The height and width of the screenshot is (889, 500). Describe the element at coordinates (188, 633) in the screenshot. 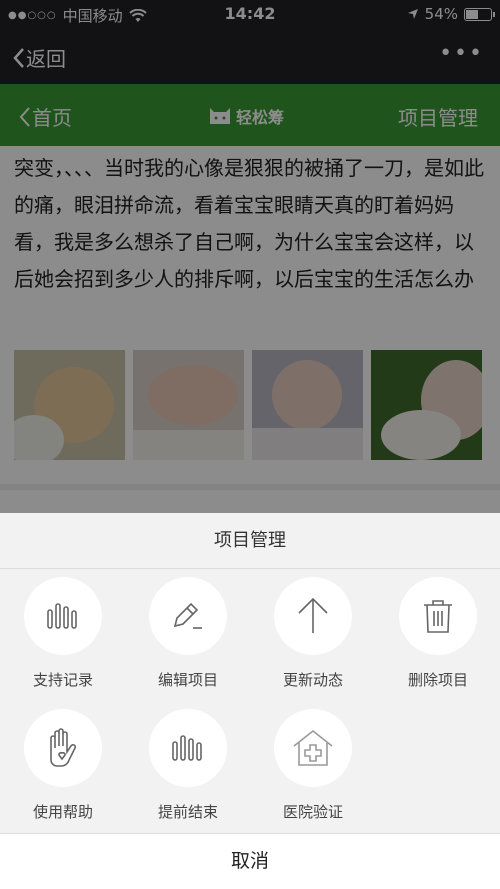

I see `edit-project-button: 编辑项目` at that location.